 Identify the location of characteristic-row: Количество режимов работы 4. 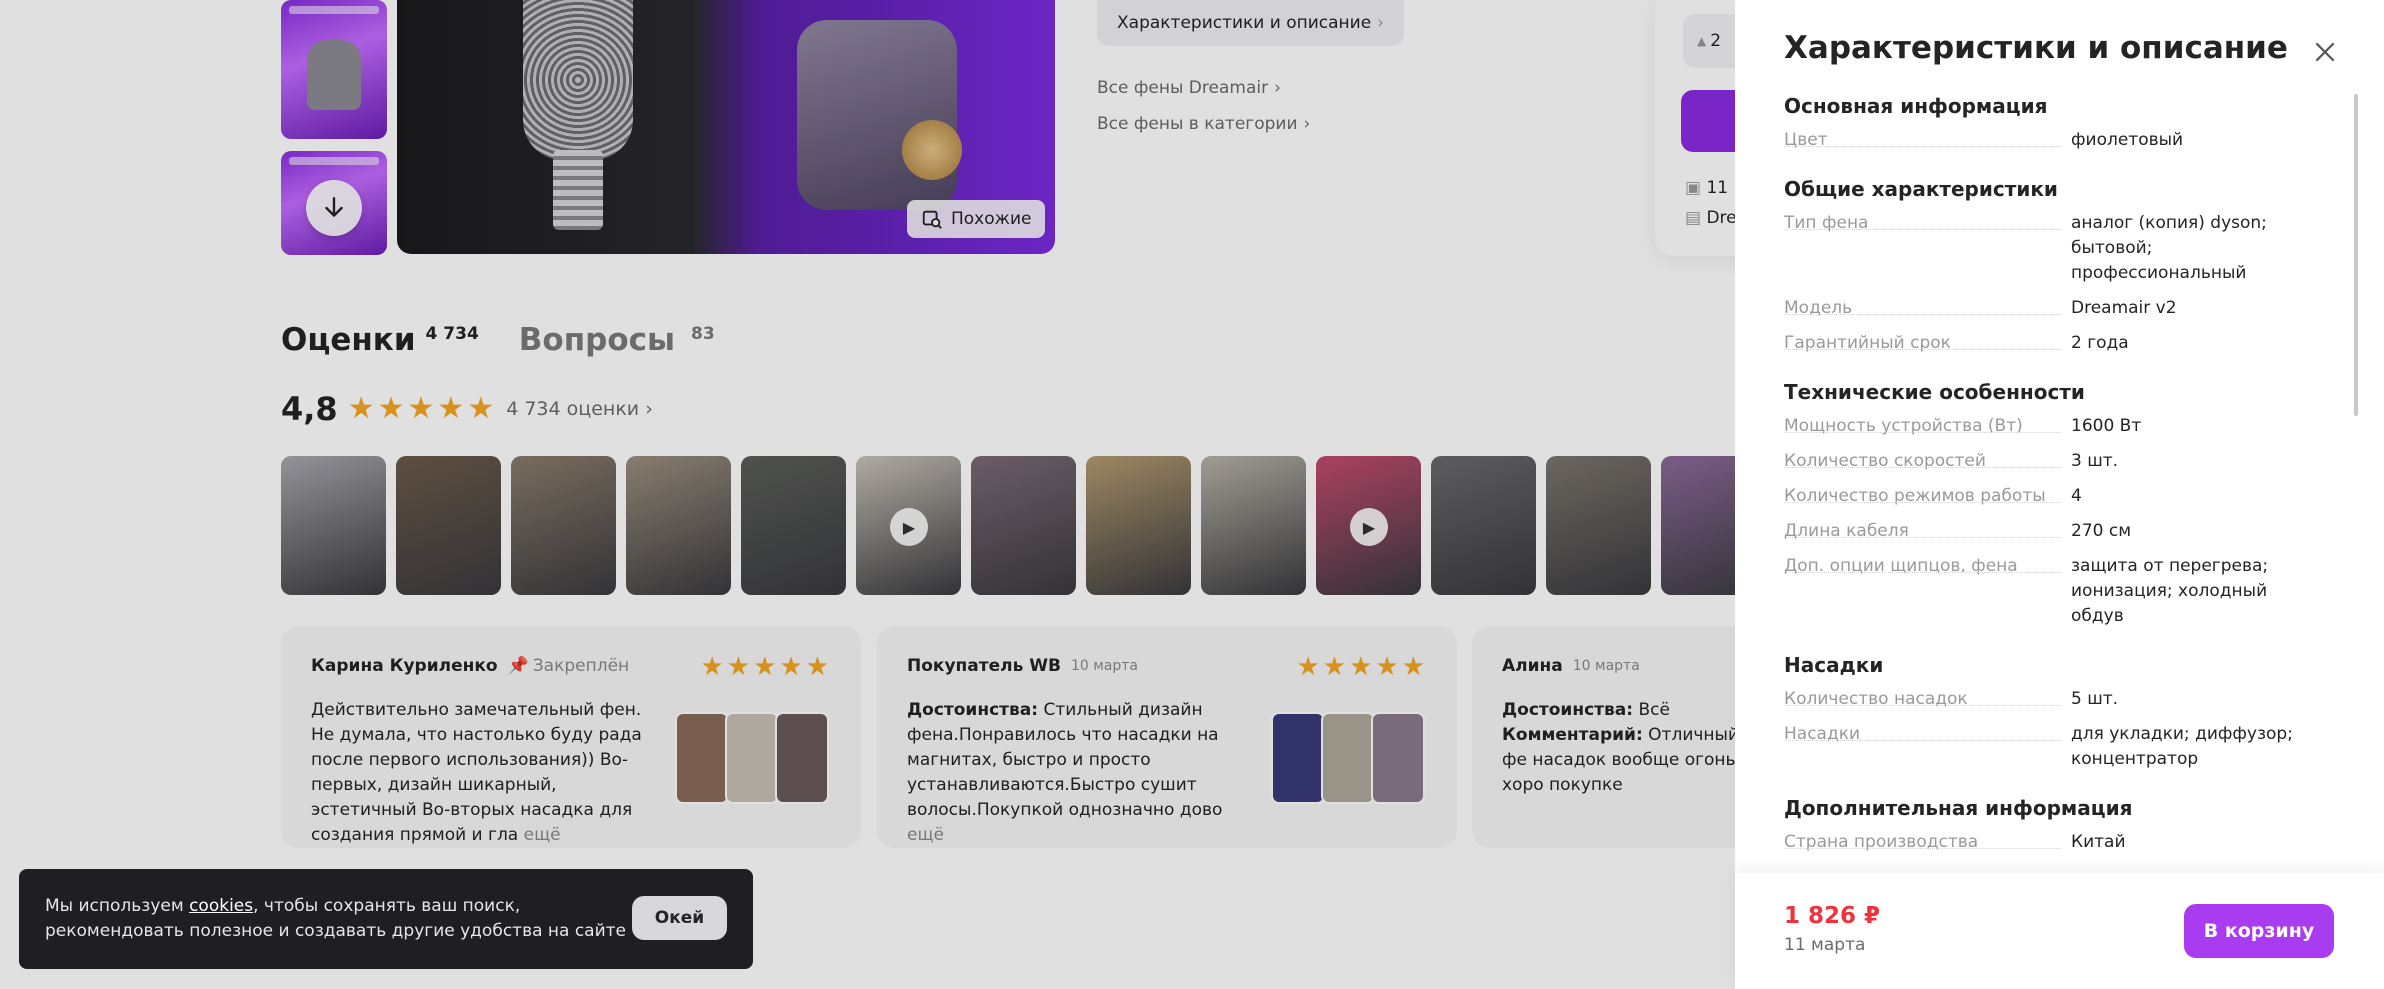
(2054, 496).